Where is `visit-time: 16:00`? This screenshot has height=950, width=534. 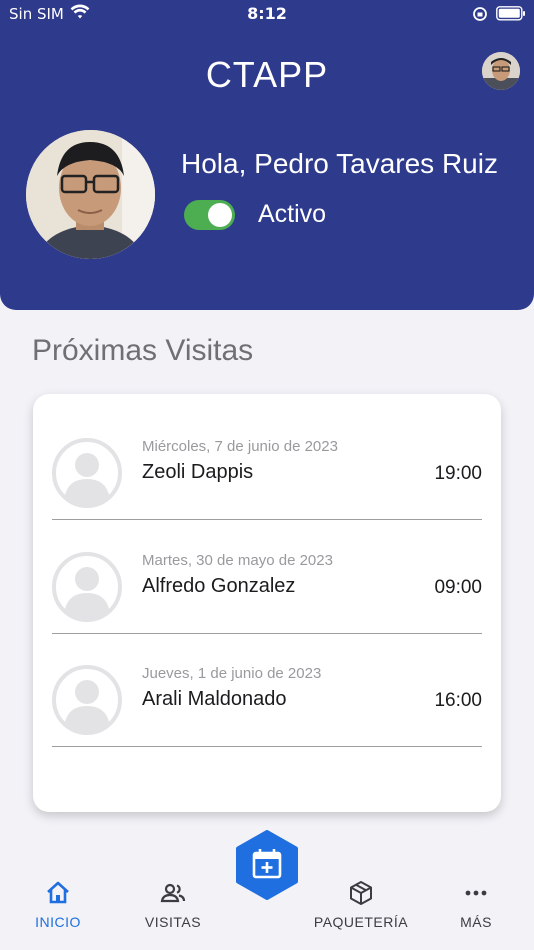 visit-time: 16:00 is located at coordinates (458, 700).